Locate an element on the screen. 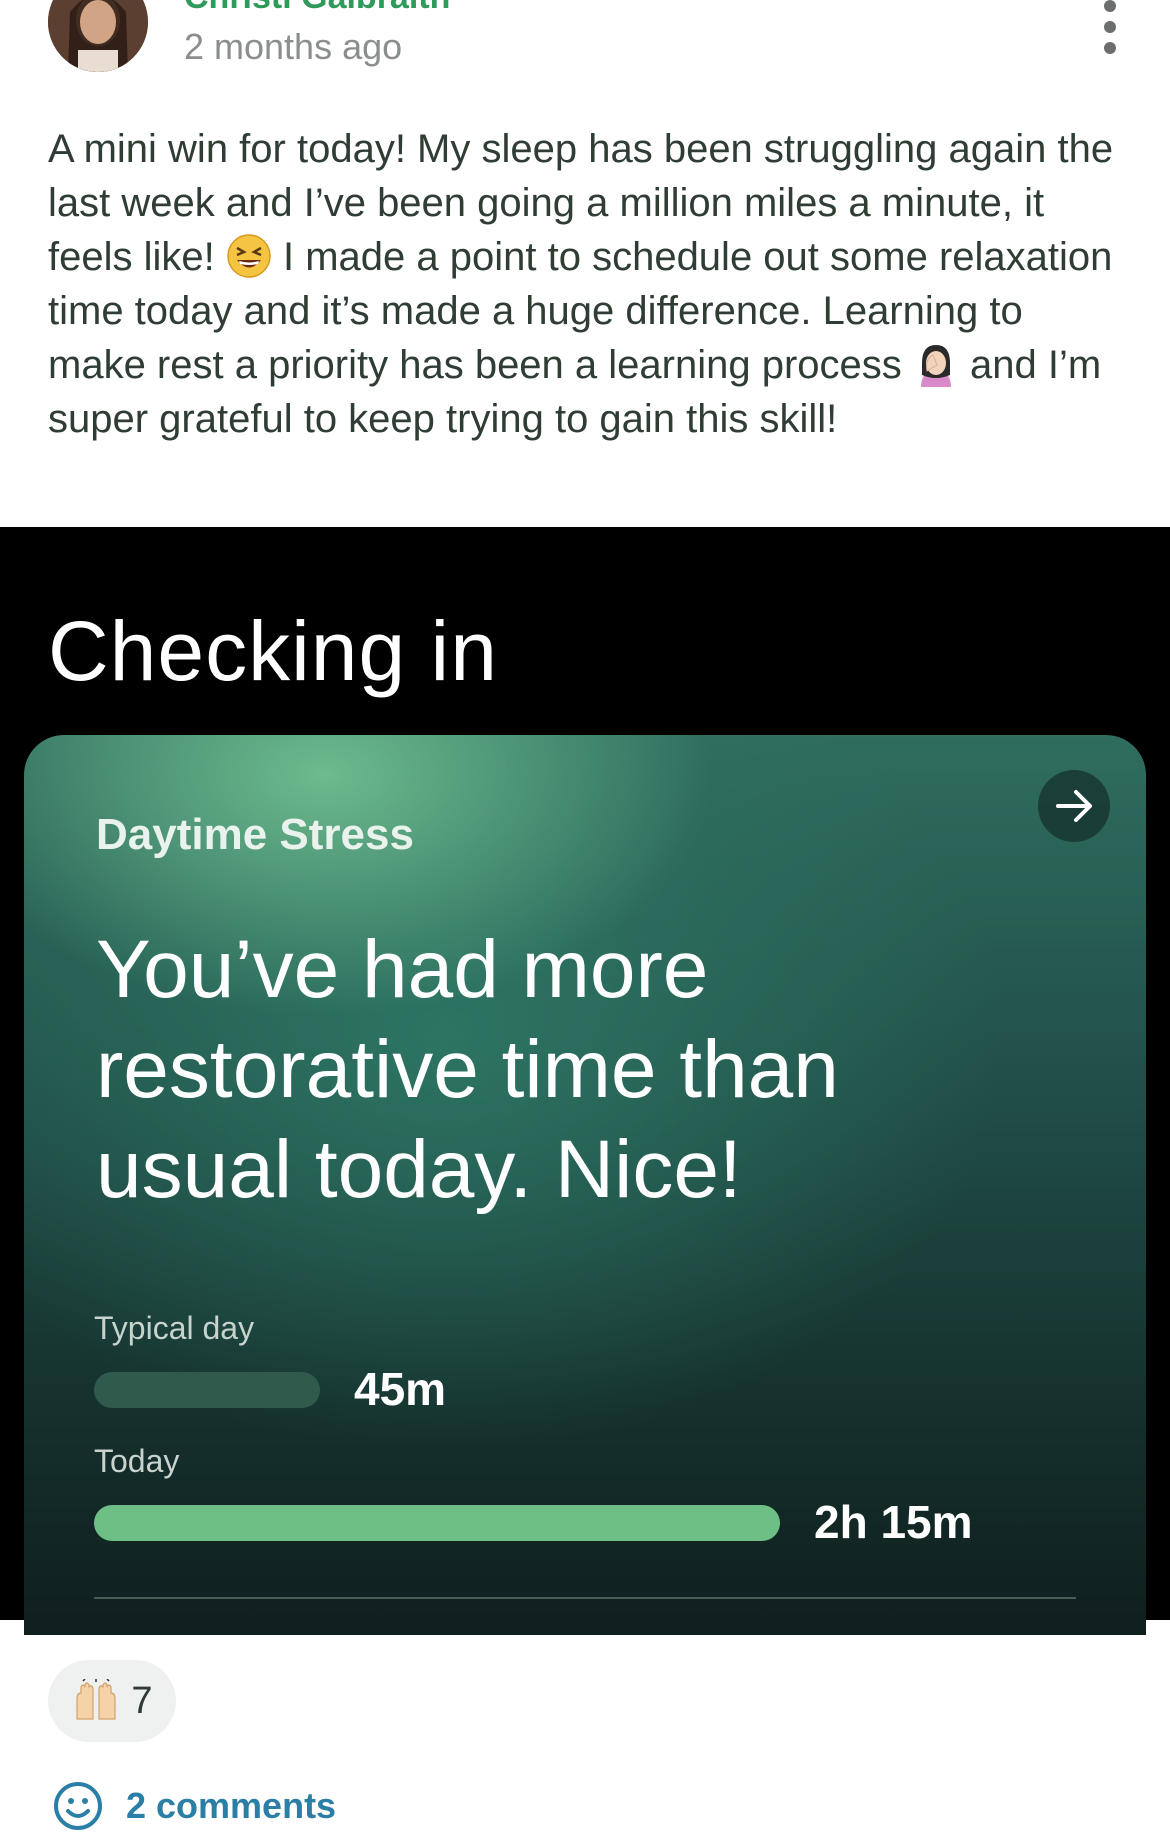  author-name: Christi Galbraith is located at coordinates (317, 8).